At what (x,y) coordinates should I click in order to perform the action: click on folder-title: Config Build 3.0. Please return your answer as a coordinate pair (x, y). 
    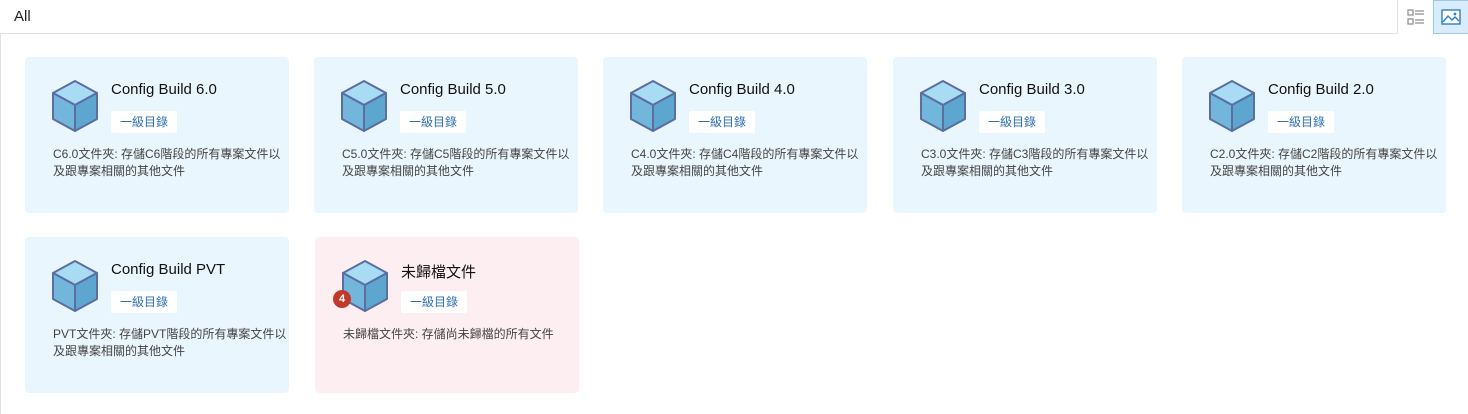
    Looking at the image, I should click on (1032, 89).